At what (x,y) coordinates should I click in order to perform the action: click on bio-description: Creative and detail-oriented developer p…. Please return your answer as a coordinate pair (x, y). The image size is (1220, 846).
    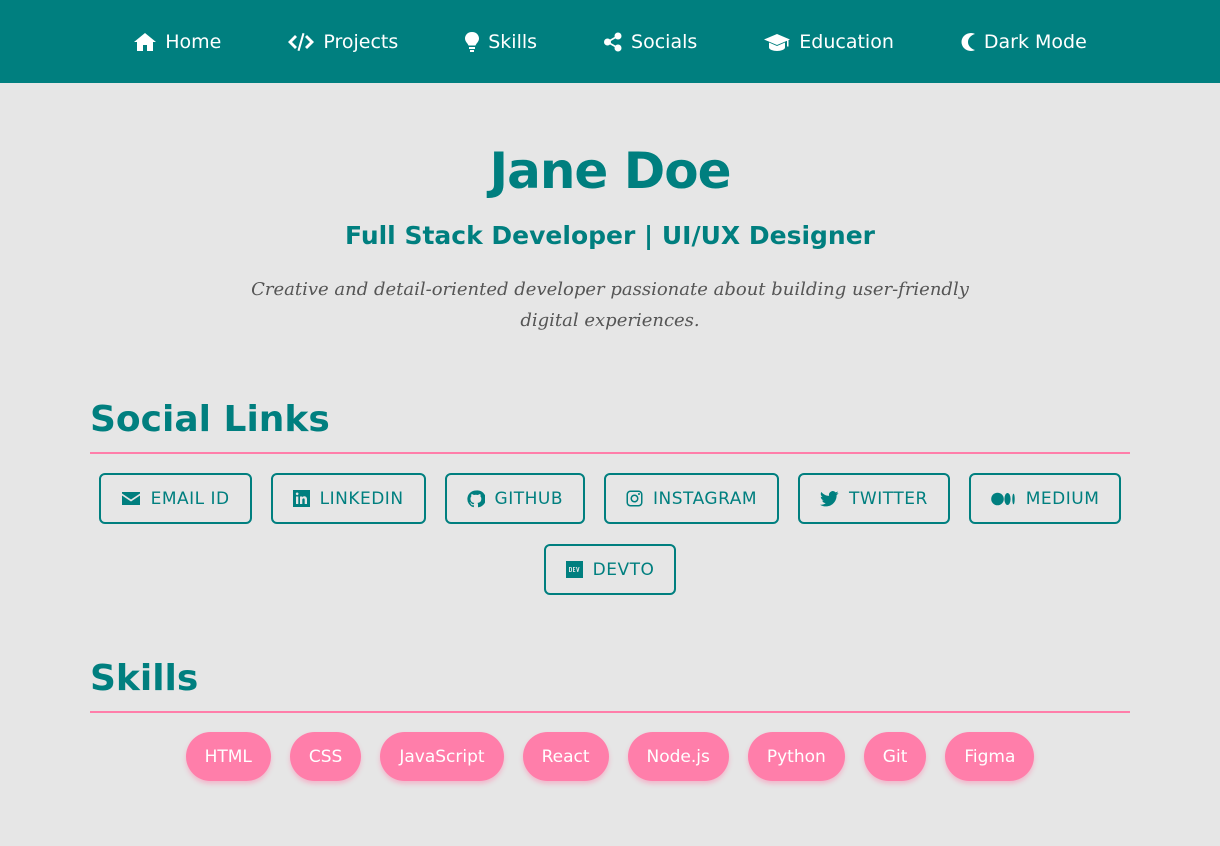
    Looking at the image, I should click on (610, 305).